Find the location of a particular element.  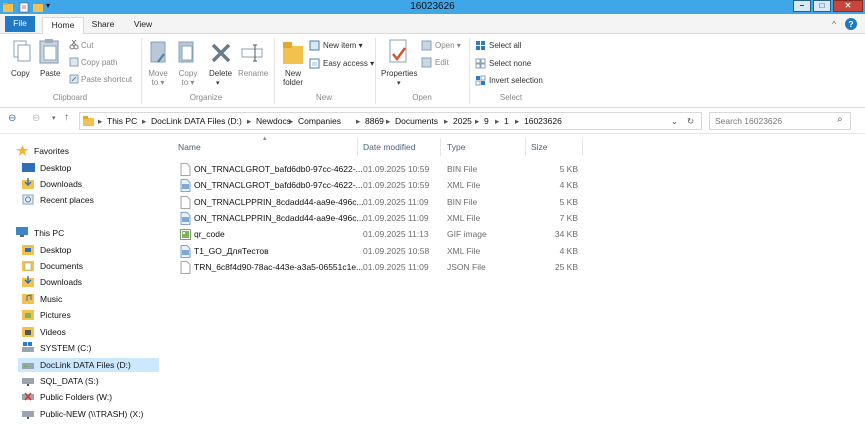

nav-pc-downloads: Downloads is located at coordinates (52, 282).